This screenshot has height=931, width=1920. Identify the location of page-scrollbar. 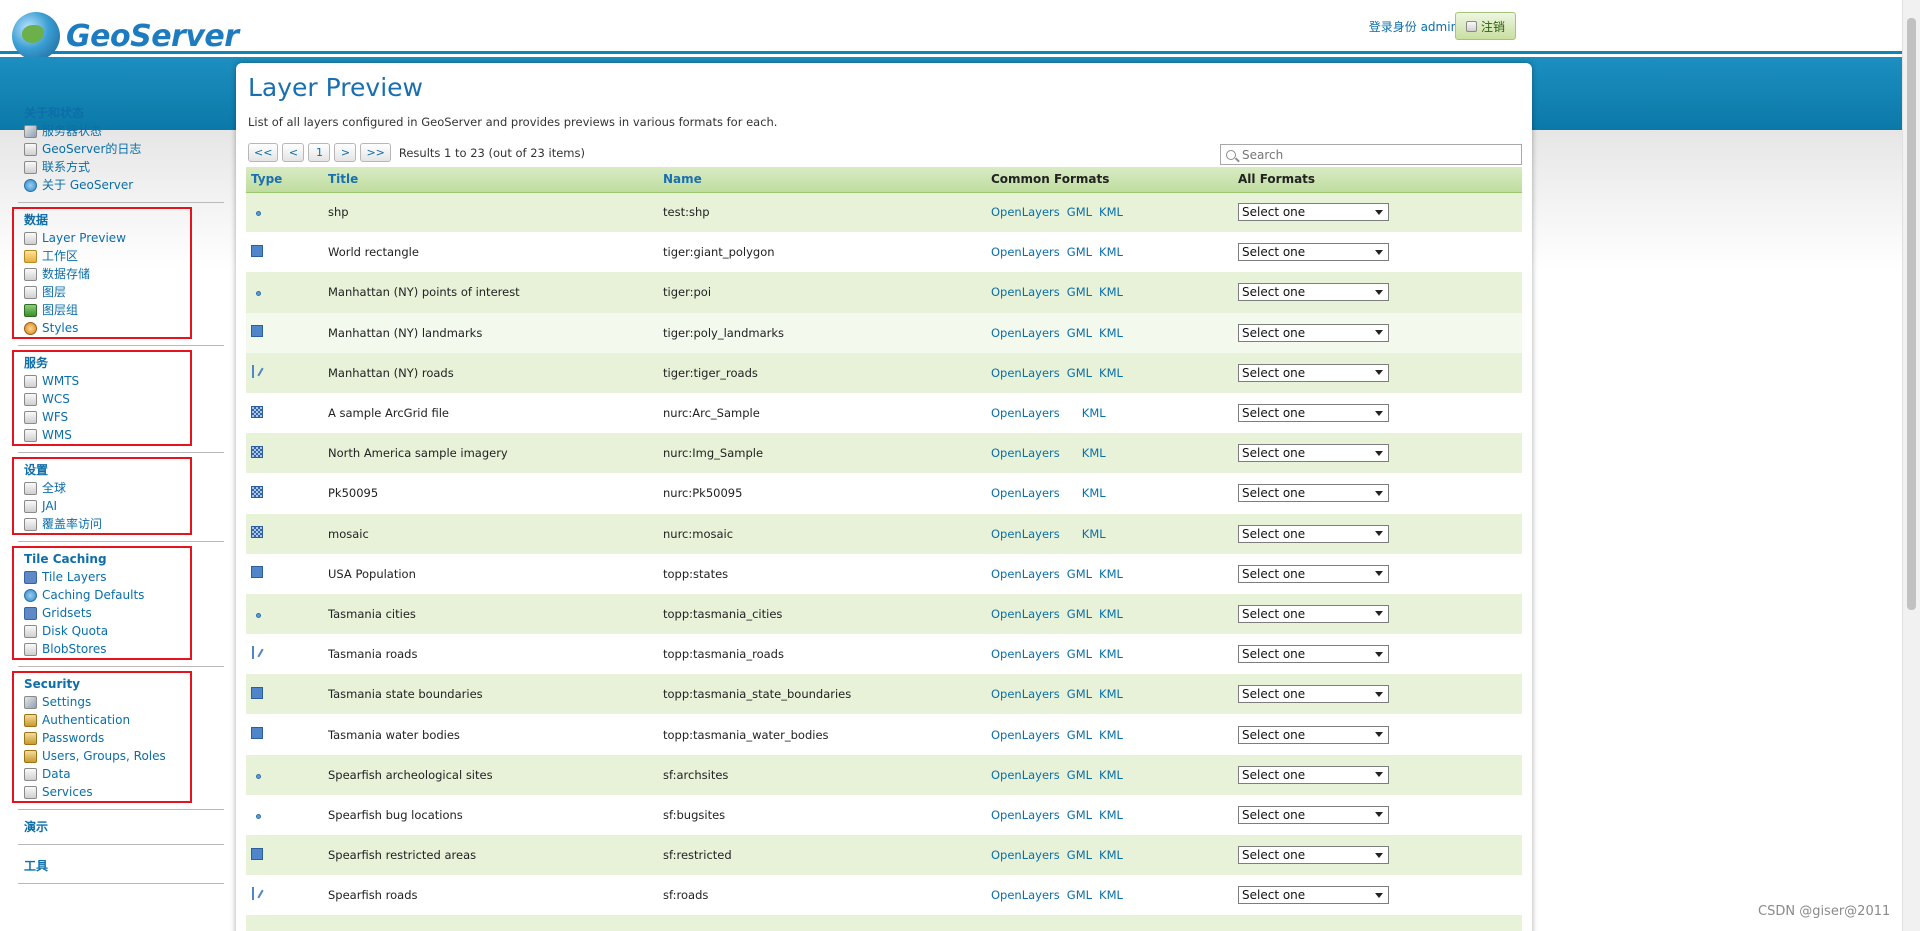
(1911, 465).